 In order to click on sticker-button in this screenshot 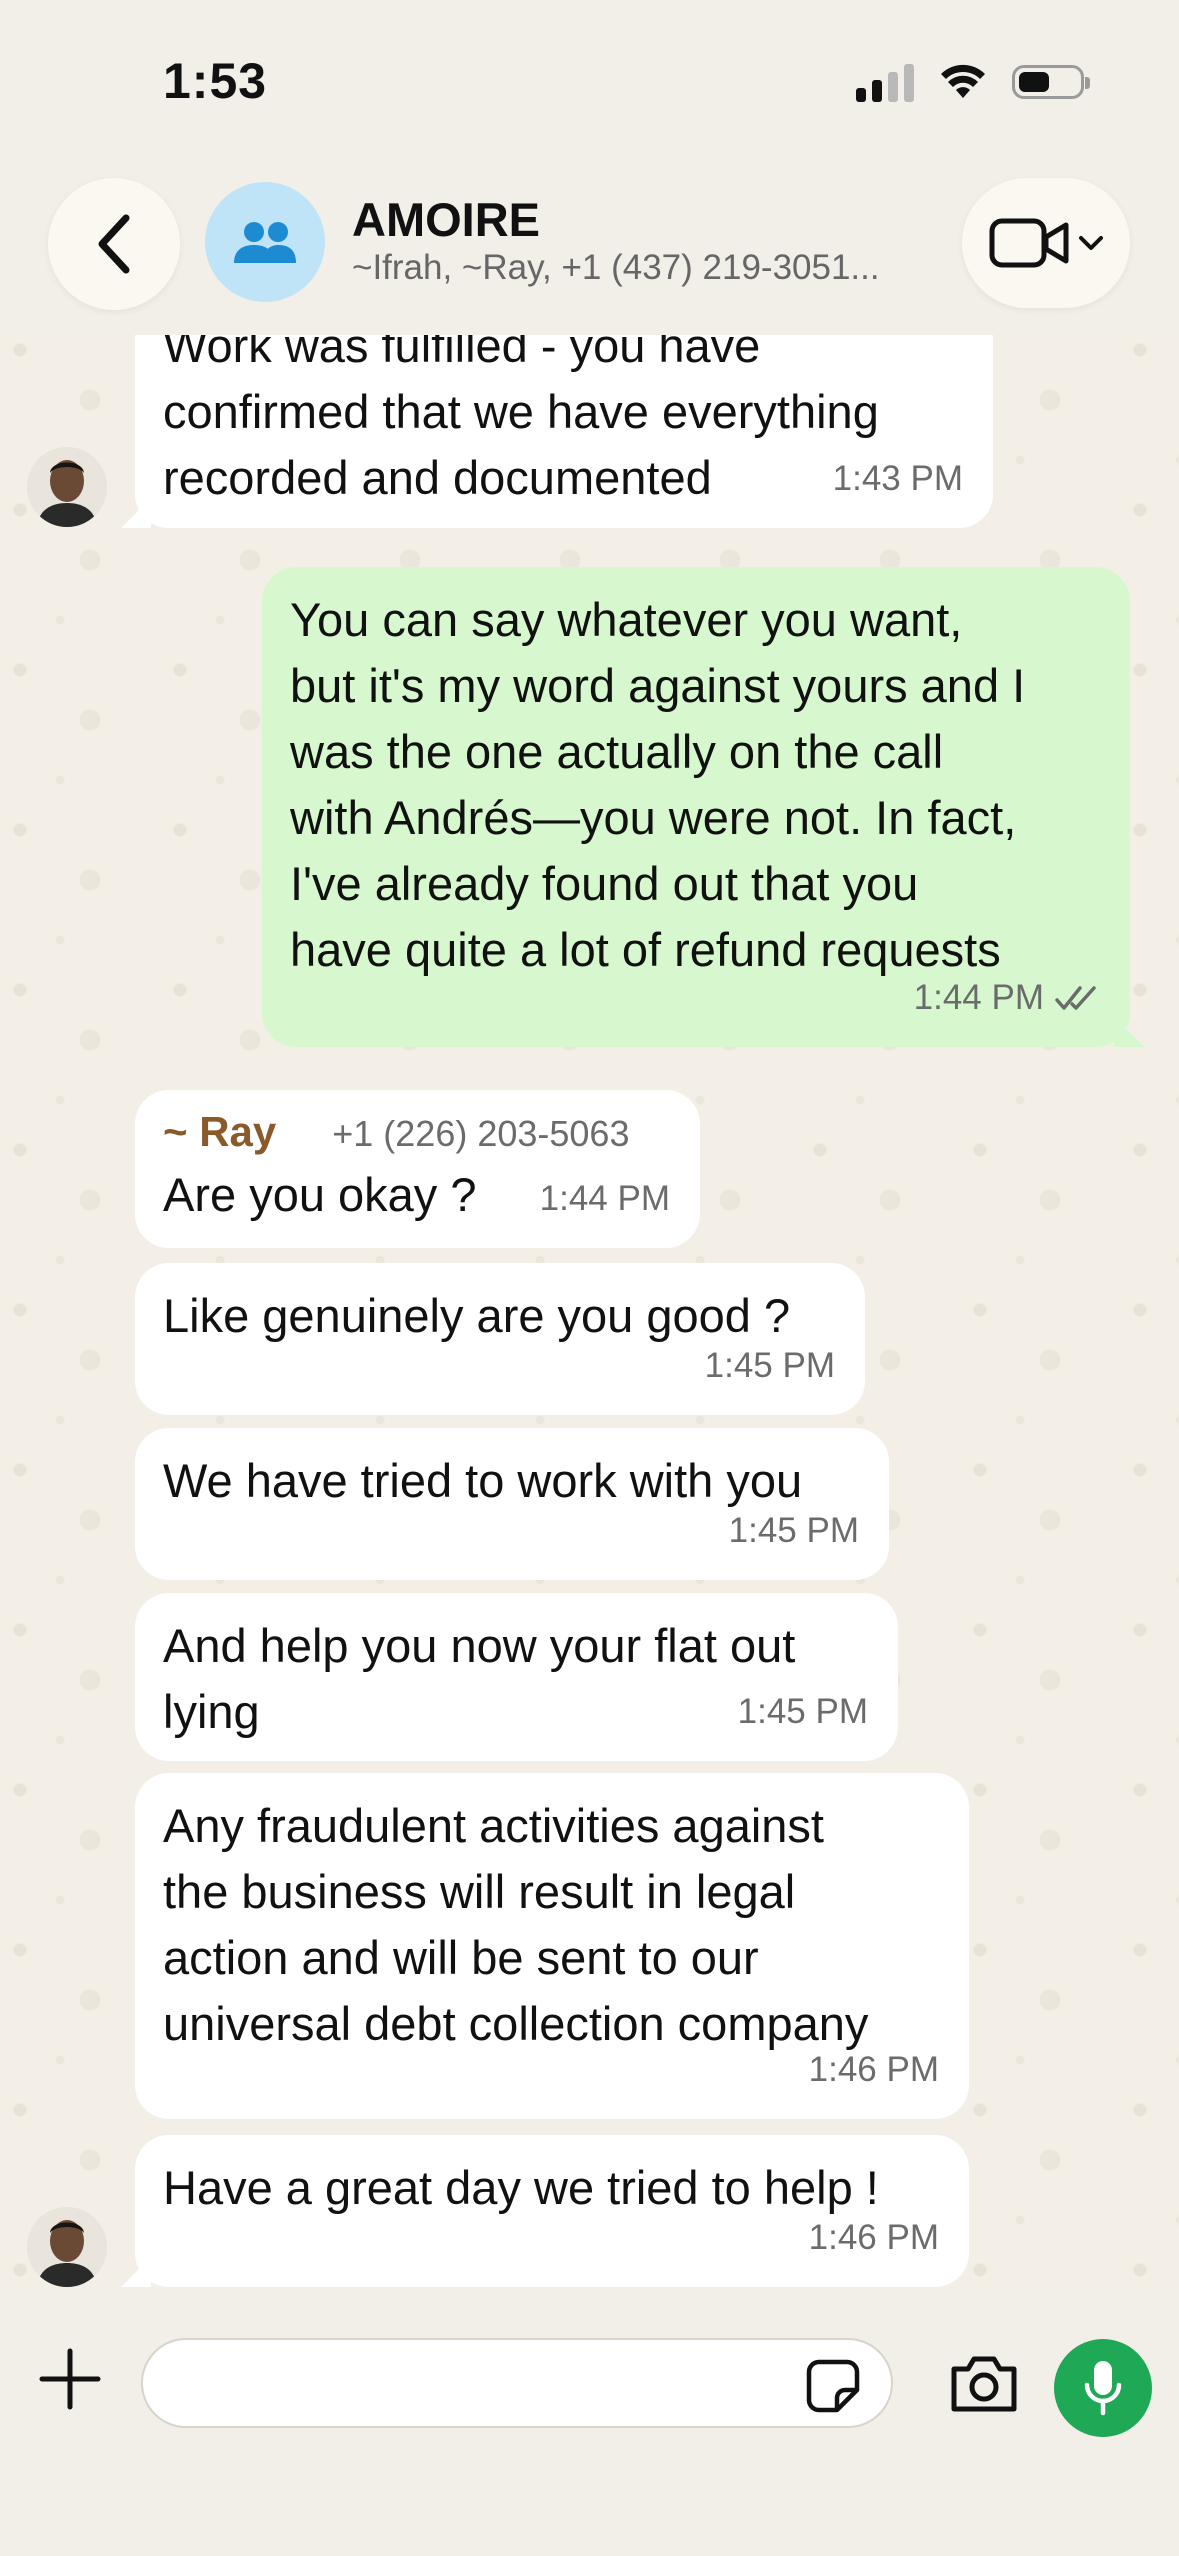, I will do `click(833, 2386)`.